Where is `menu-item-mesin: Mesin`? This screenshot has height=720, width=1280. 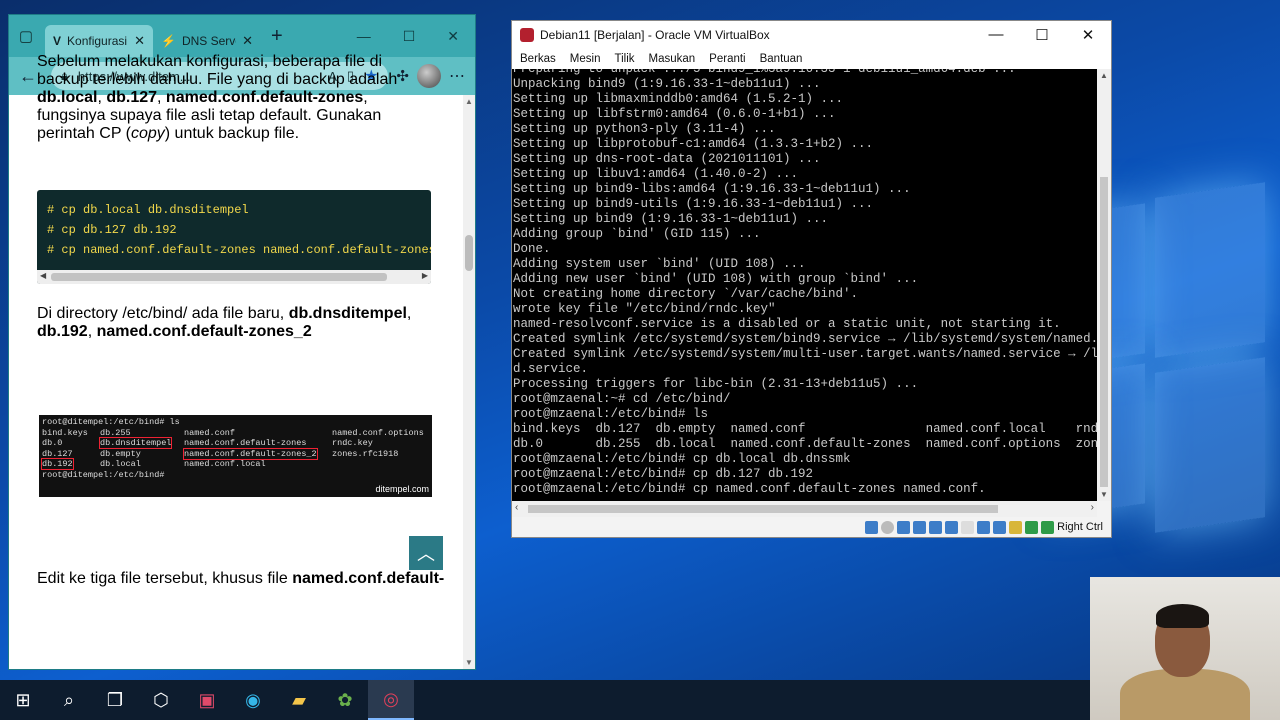
menu-item-mesin: Mesin is located at coordinates (585, 59).